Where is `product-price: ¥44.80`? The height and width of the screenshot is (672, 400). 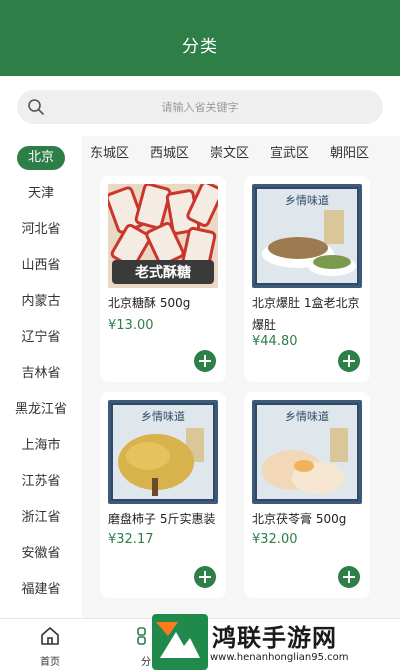 product-price: ¥44.80 is located at coordinates (275, 341).